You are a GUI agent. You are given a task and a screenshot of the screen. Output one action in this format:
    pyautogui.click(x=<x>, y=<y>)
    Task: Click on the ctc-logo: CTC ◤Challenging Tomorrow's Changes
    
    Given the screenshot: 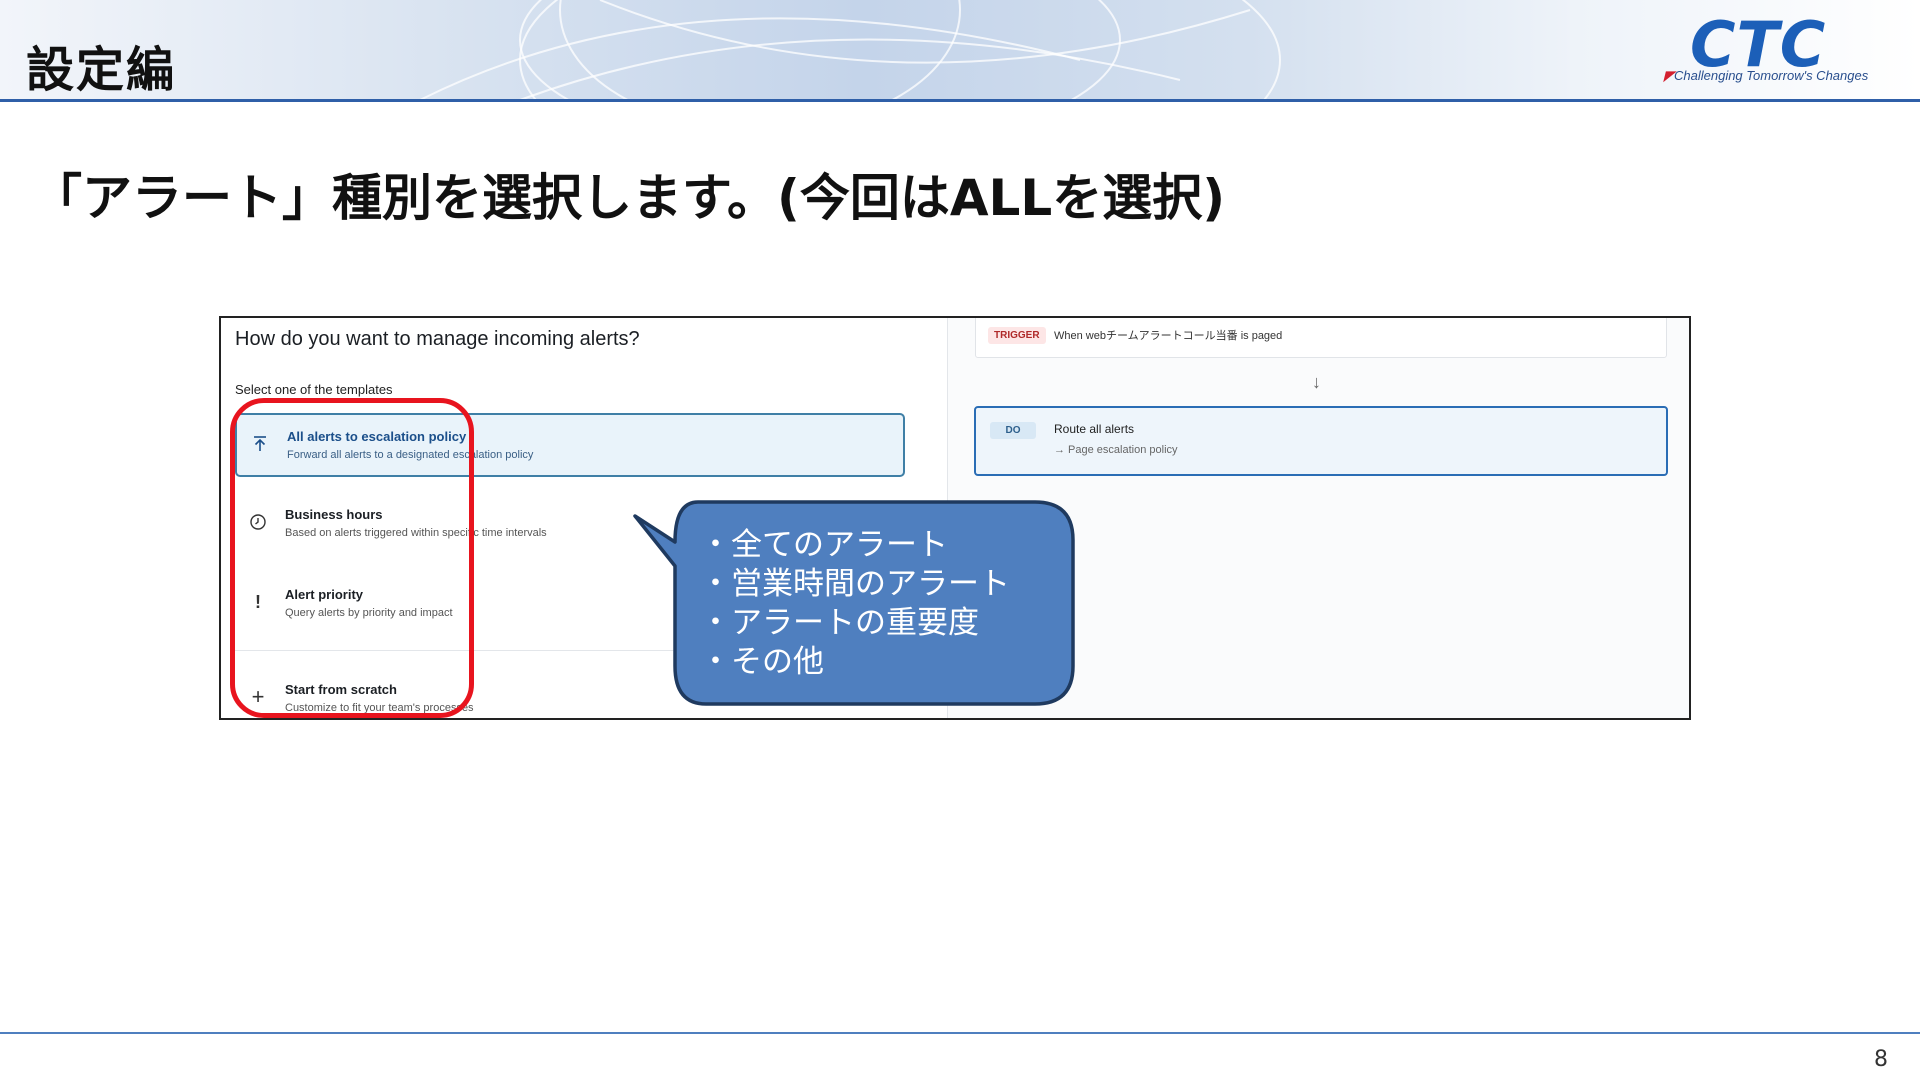 What is the action you would take?
    pyautogui.click(x=1782, y=48)
    